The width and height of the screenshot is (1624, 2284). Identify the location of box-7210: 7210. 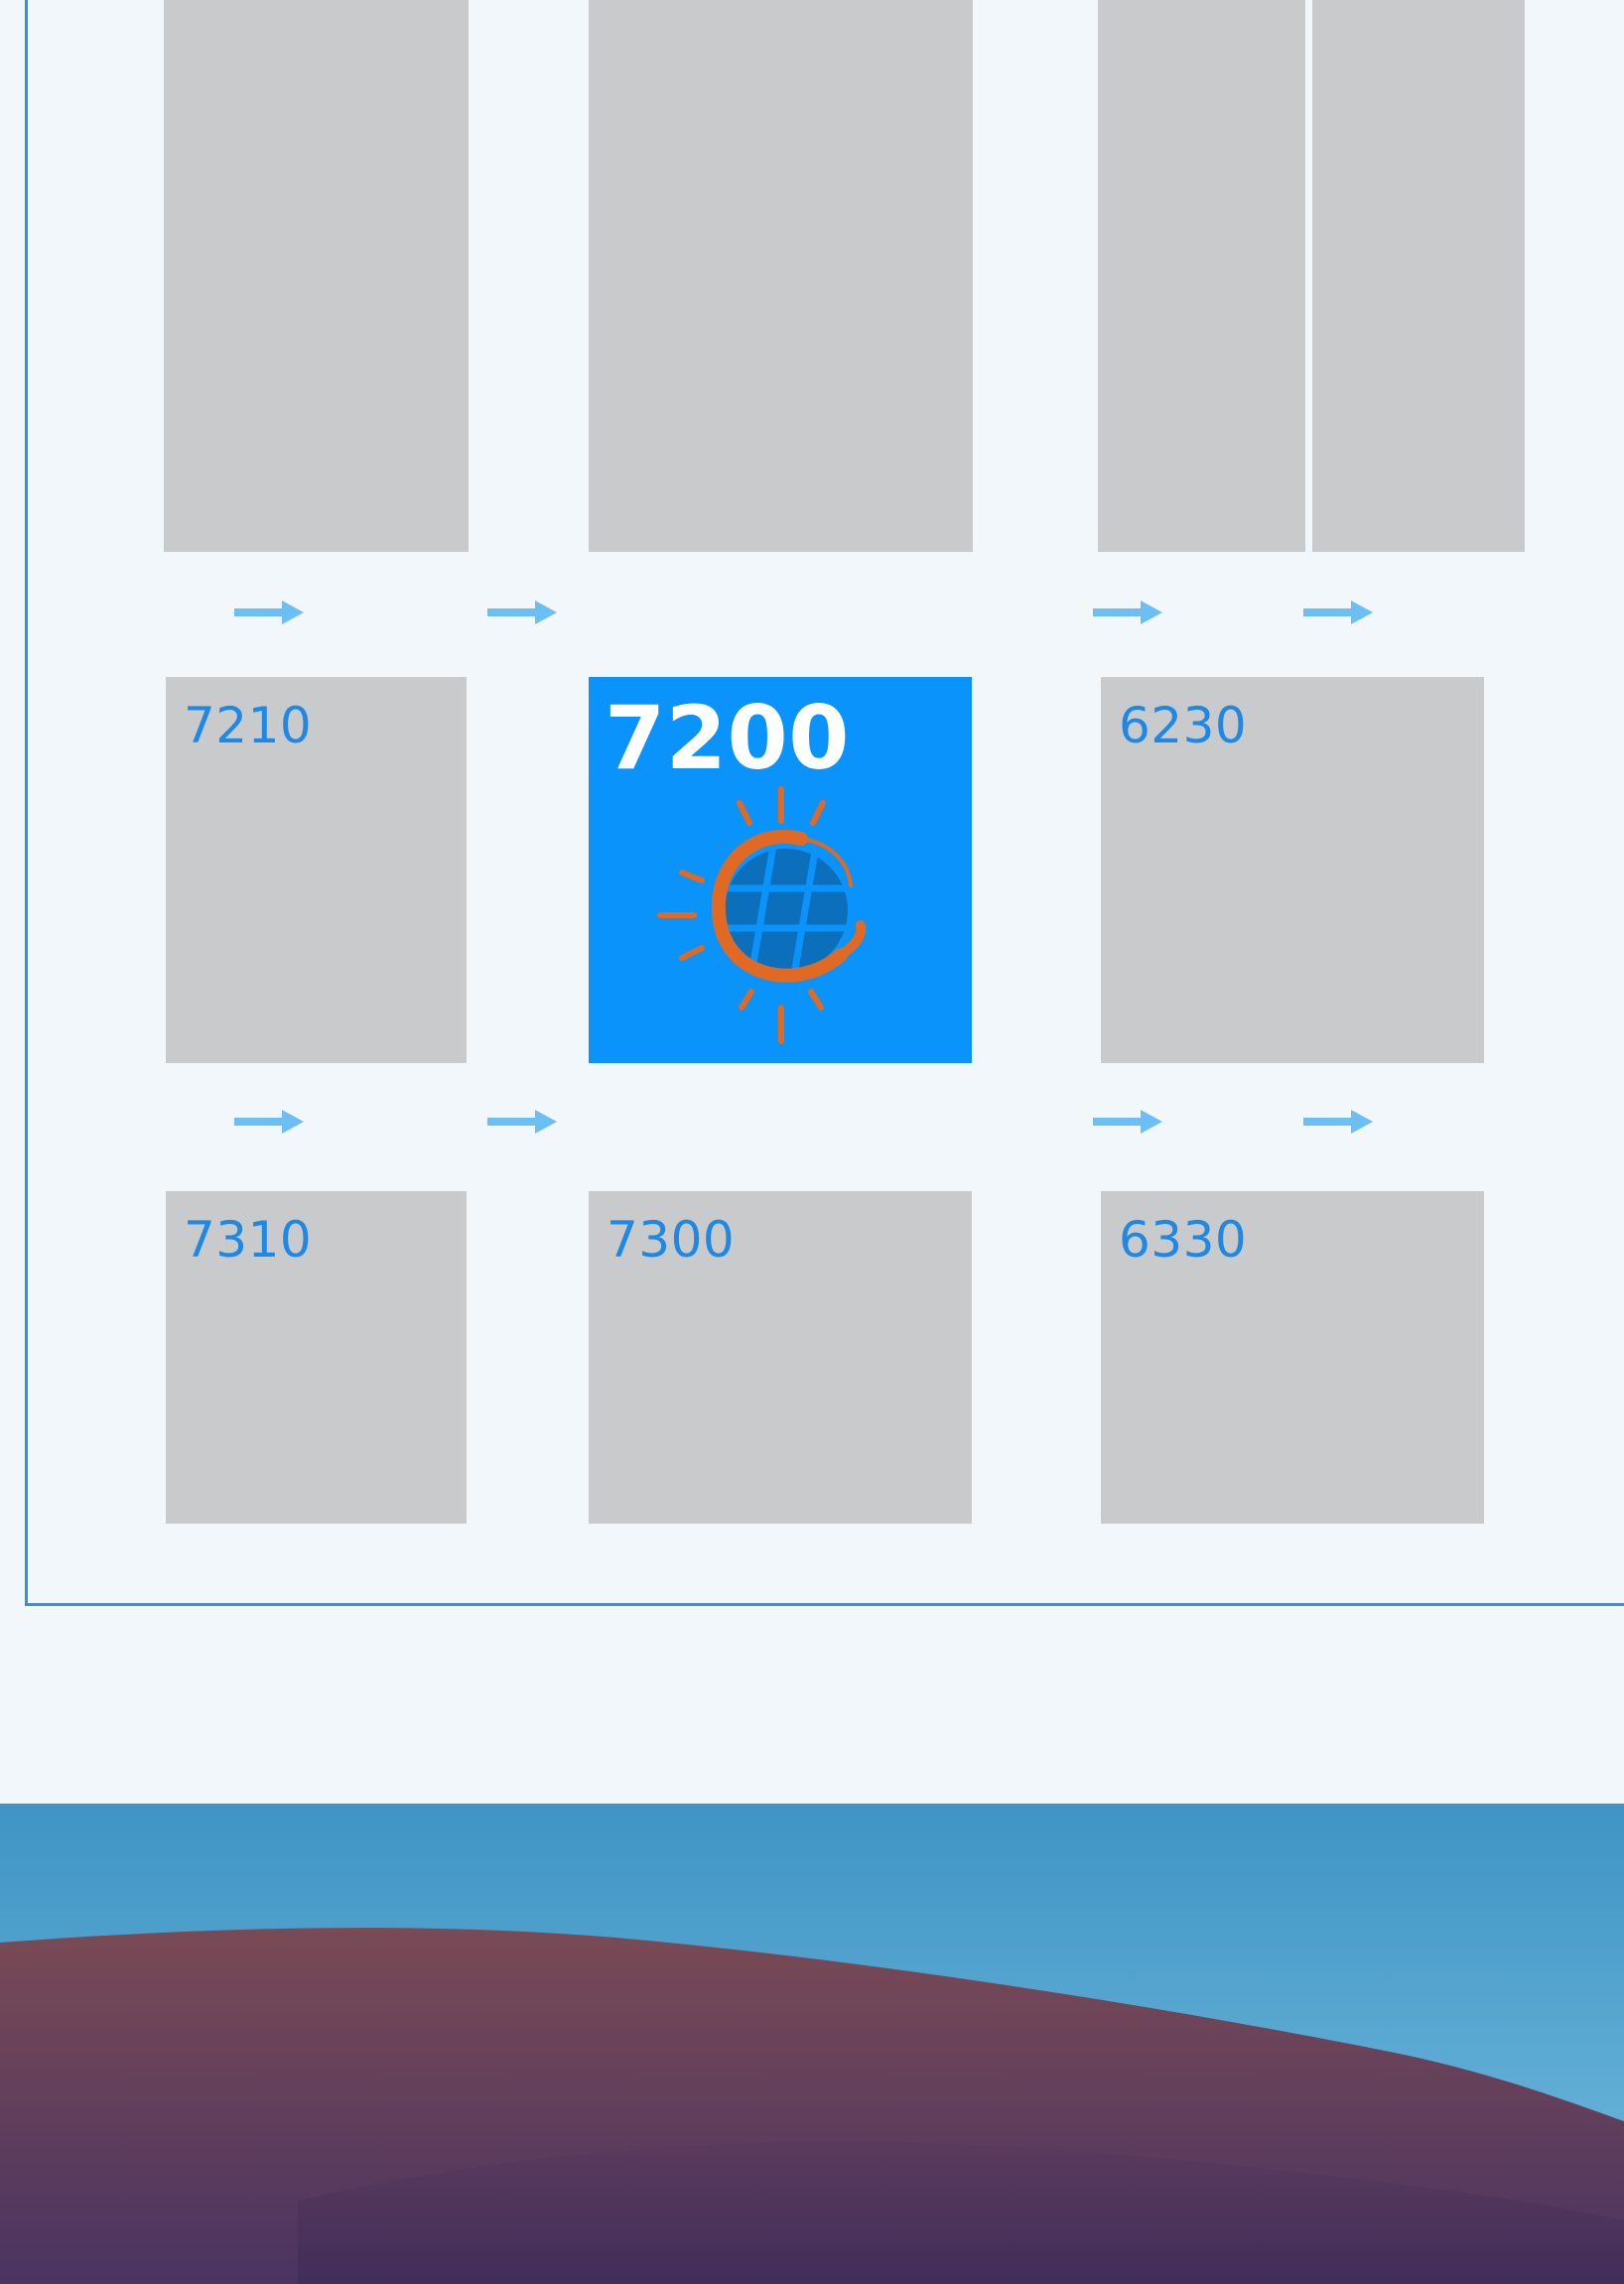
(316, 870).